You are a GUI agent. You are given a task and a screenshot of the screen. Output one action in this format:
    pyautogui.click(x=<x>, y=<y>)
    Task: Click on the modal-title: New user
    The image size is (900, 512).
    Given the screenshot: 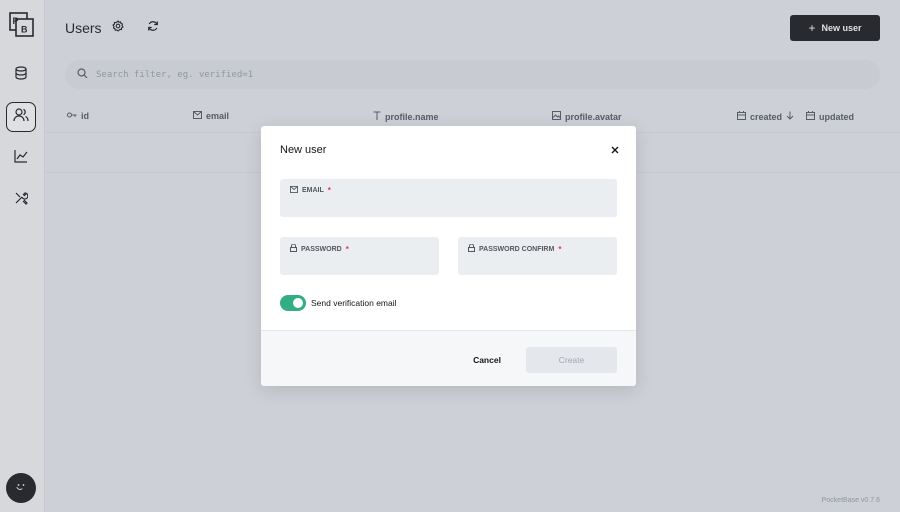 What is the action you would take?
    pyautogui.click(x=303, y=150)
    